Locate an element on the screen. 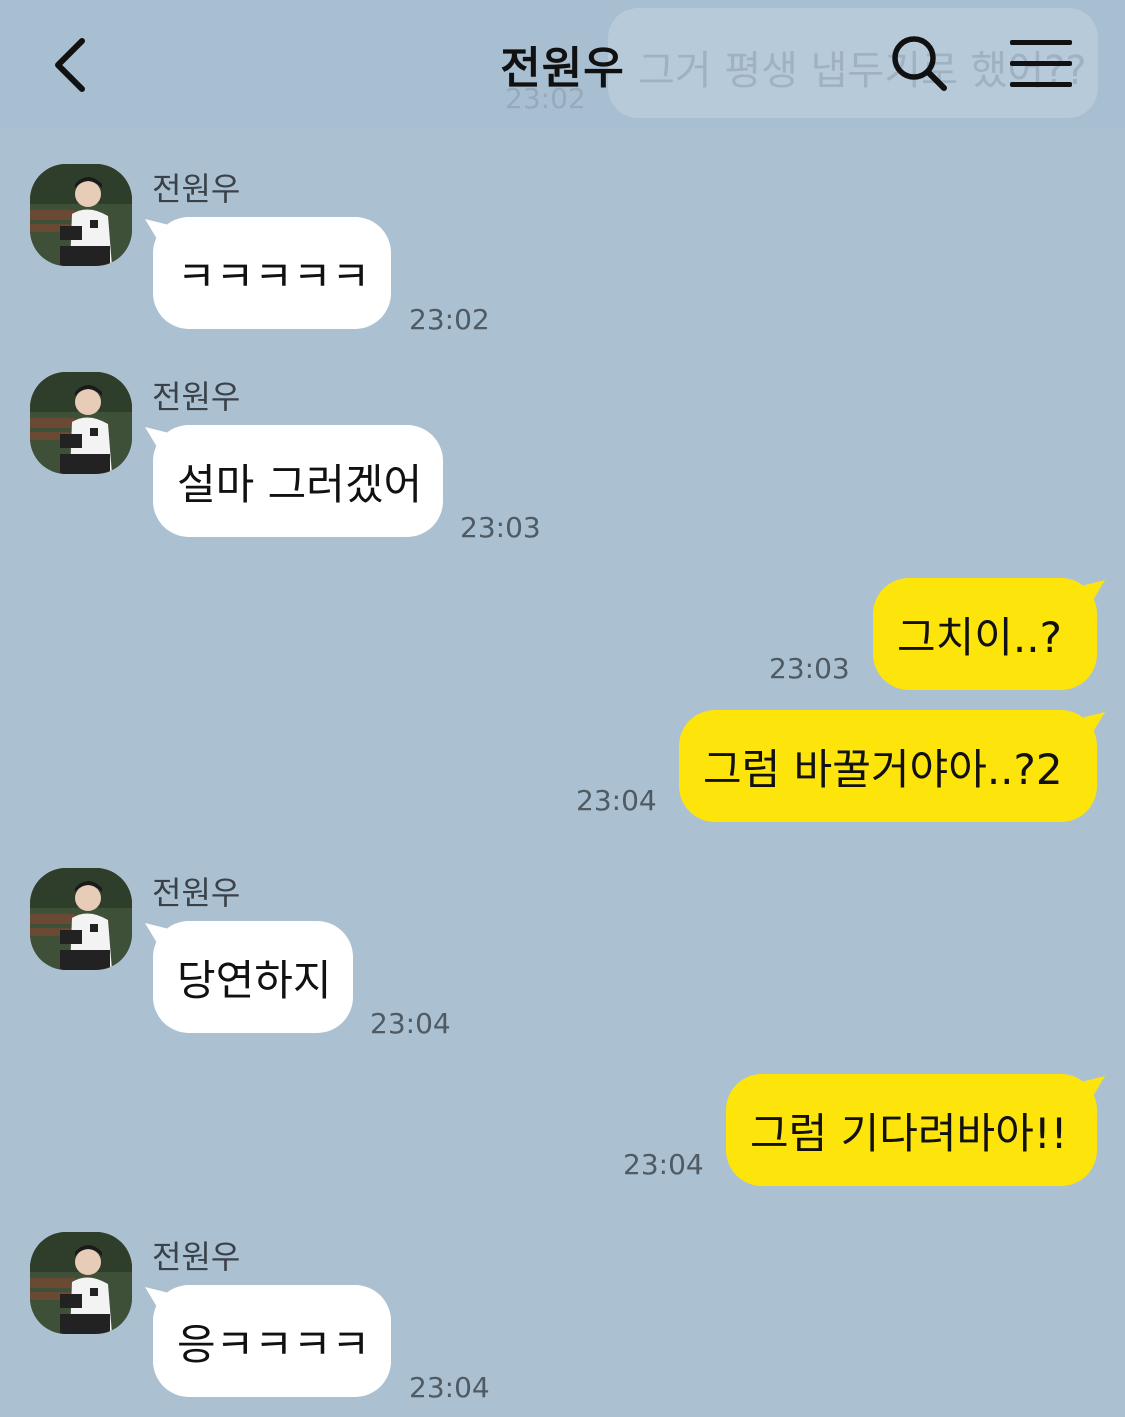 The height and width of the screenshot is (1417, 1125). message-bubble-outgoing: 그치이..? is located at coordinates (985, 634).